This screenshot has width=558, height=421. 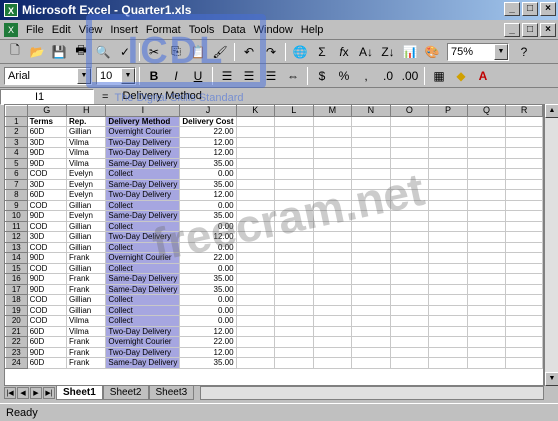 What do you see at coordinates (410, 76) in the screenshot?
I see `decrease-decimal-icon: .00` at bounding box center [410, 76].